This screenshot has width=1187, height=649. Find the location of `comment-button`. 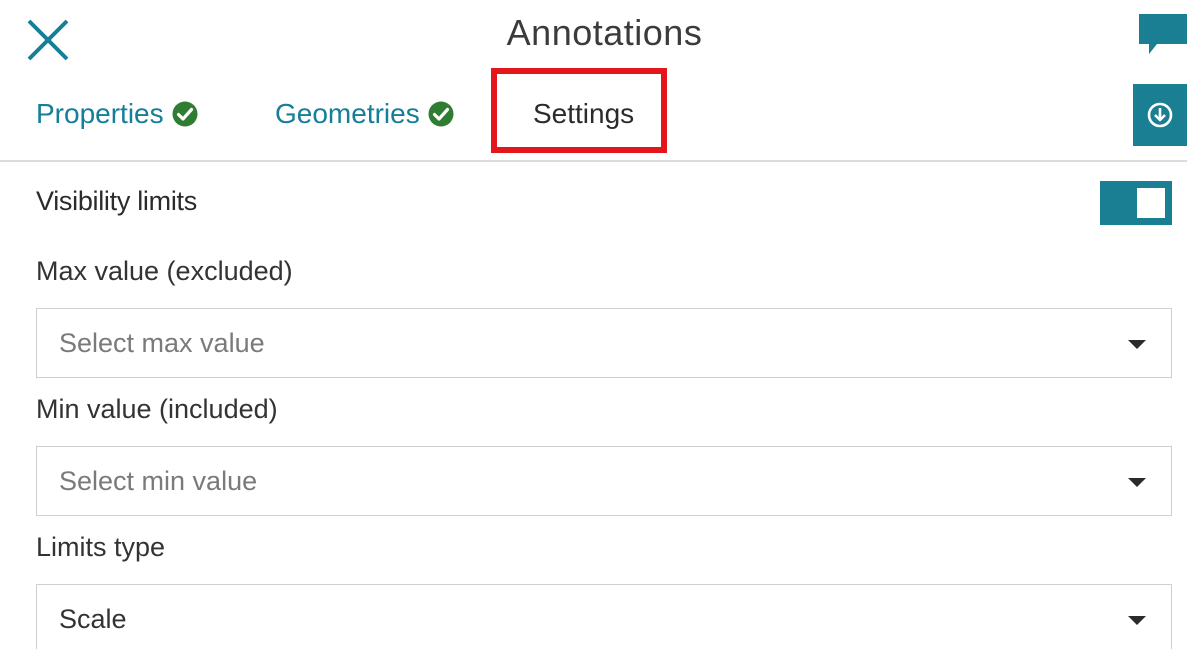

comment-button is located at coordinates (1163, 36).